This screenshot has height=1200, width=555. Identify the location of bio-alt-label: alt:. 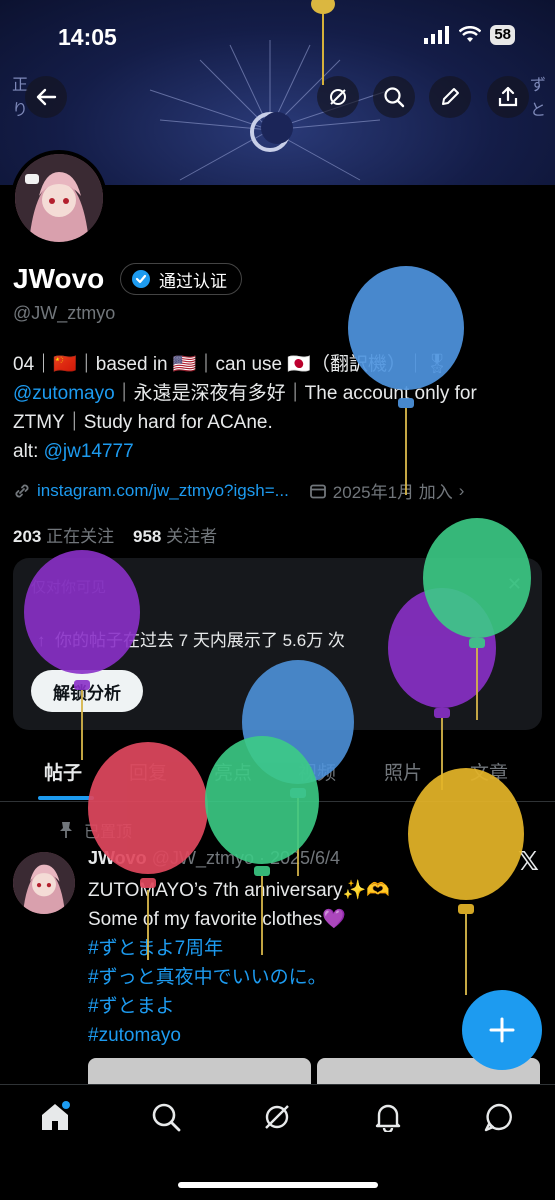
(28, 451).